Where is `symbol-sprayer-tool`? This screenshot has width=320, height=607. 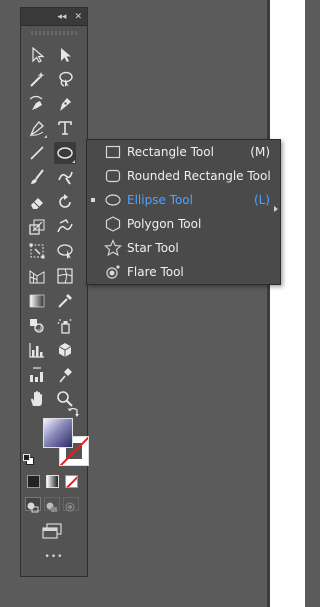
symbol-sprayer-tool is located at coordinates (65, 326).